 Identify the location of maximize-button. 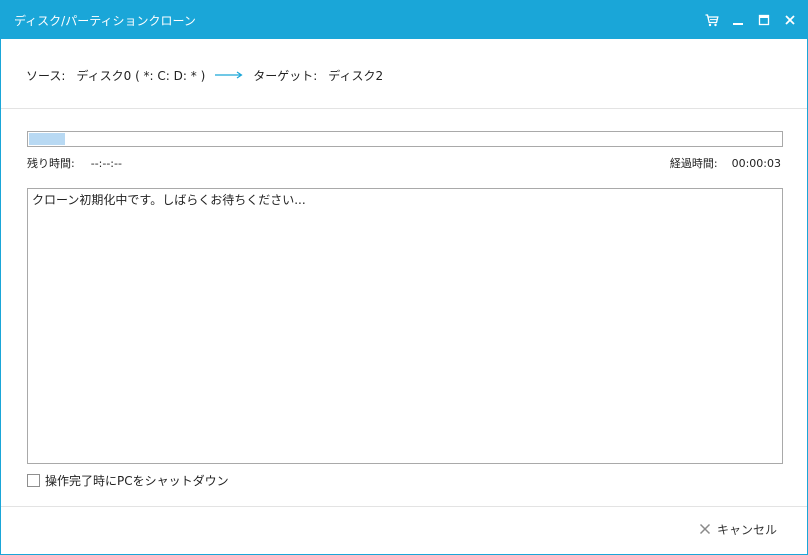
(764, 20).